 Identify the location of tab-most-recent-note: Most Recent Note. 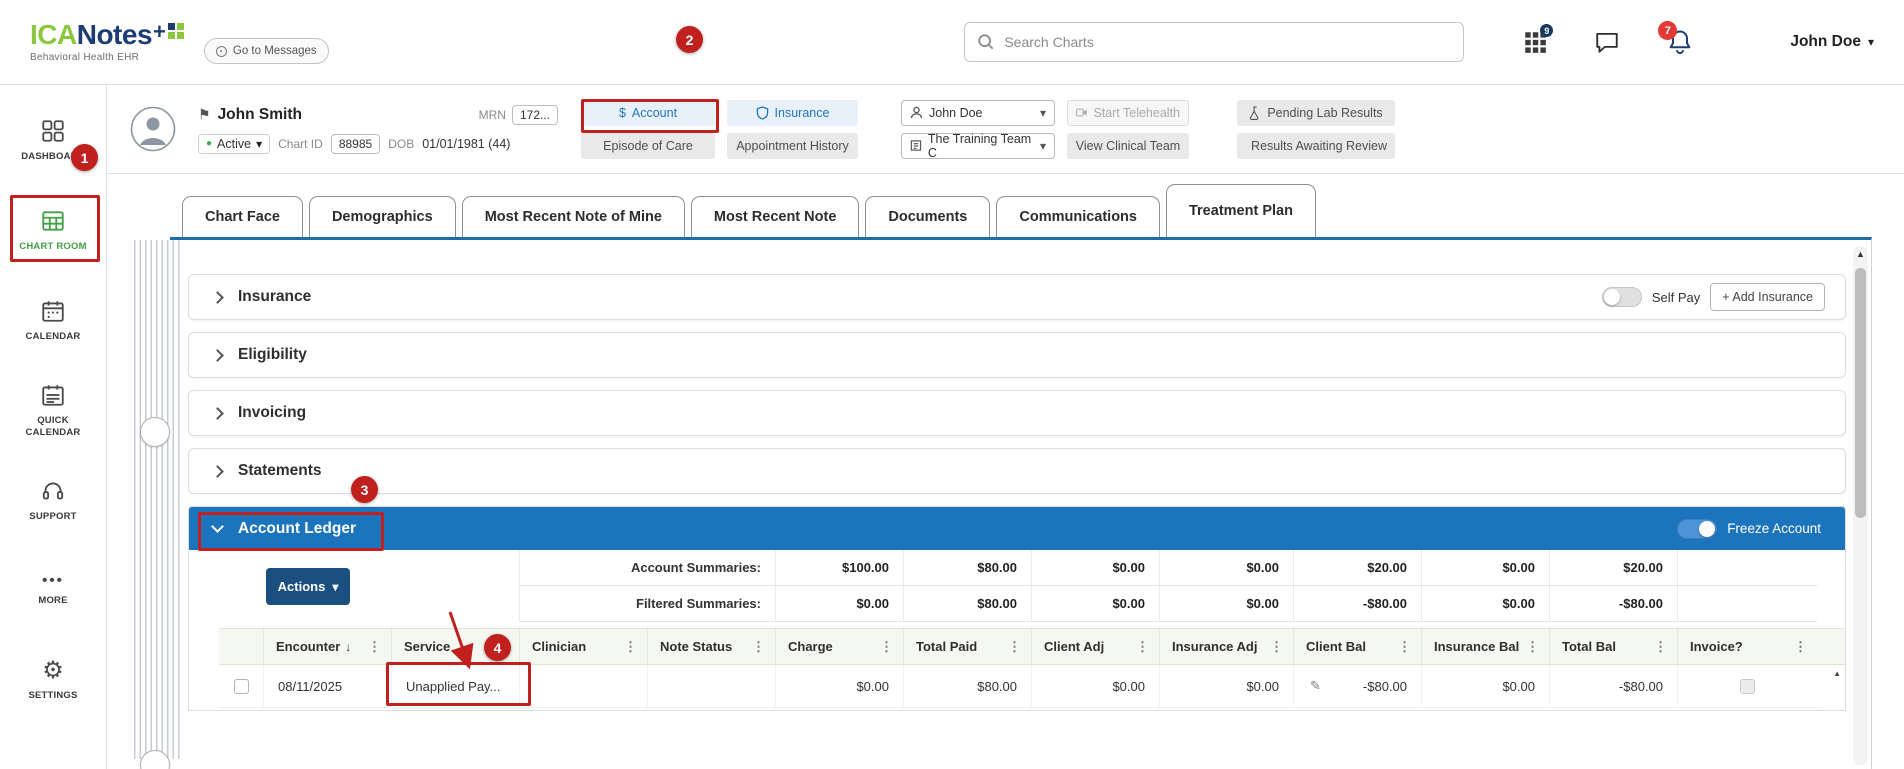
(775, 216).